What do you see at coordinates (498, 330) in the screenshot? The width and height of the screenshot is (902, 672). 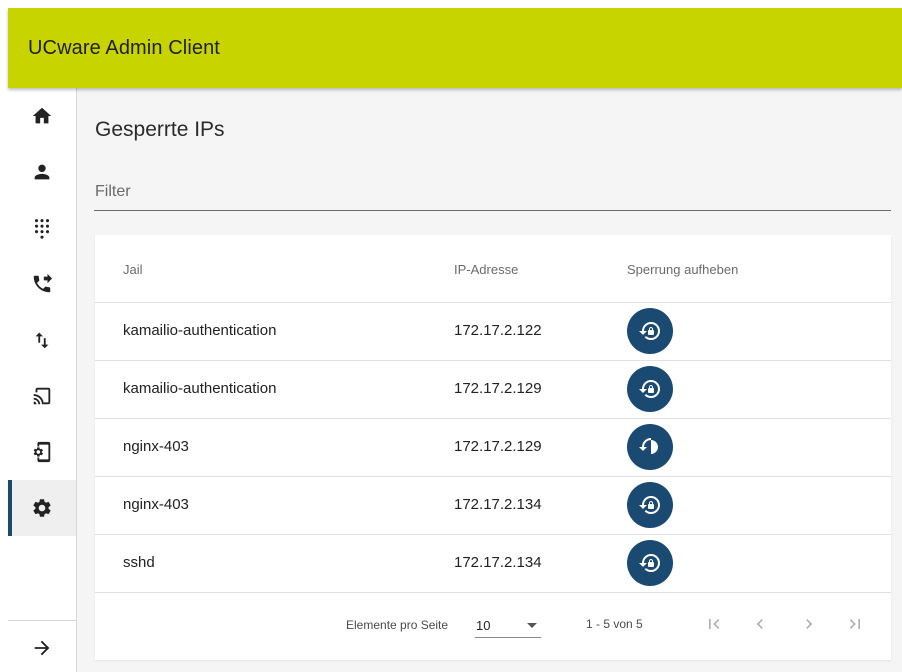 I see `cell-ip-address: 172.17.2.122` at bounding box center [498, 330].